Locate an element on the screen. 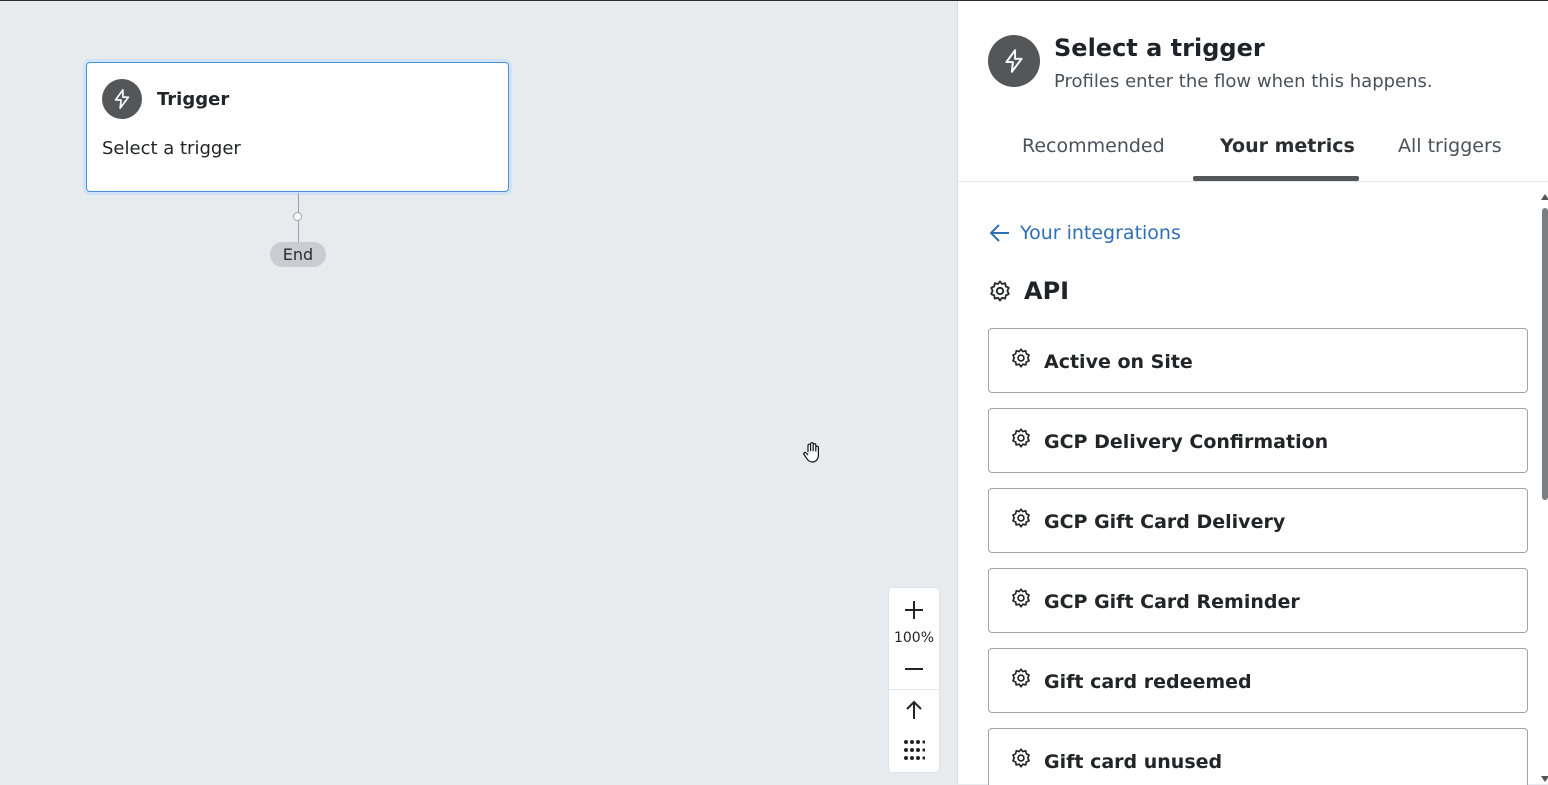  grid-dots-icon is located at coordinates (914, 750).